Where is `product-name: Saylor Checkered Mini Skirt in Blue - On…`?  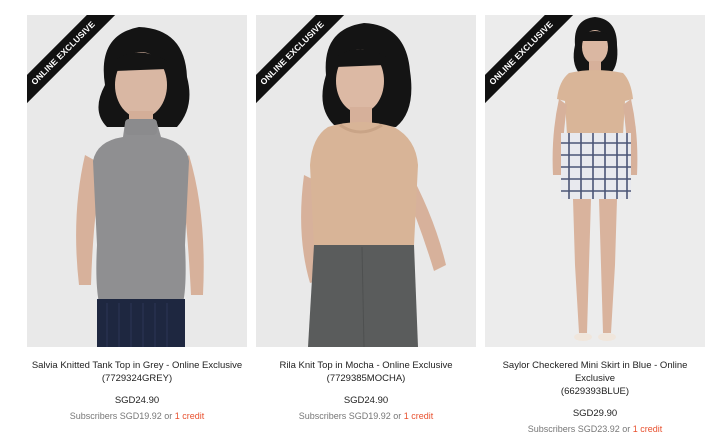 product-name: Saylor Checkered Mini Skirt in Blue - On… is located at coordinates (595, 372).